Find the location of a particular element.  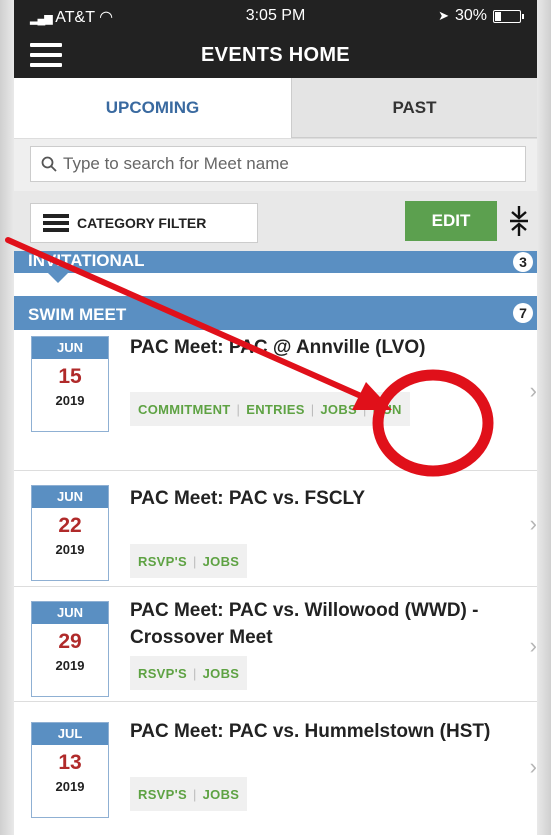

battery-indicator: ➤ 30% is located at coordinates (481, 16).